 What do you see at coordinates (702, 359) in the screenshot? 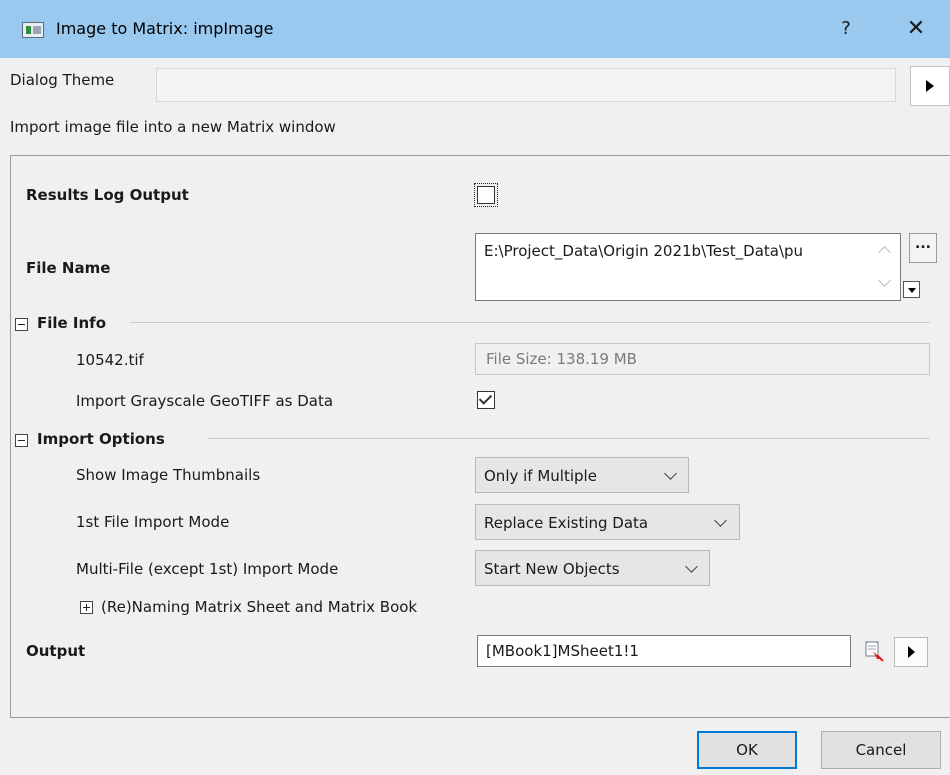
I see `file-size-field: File Size: 138.19 MB` at bounding box center [702, 359].